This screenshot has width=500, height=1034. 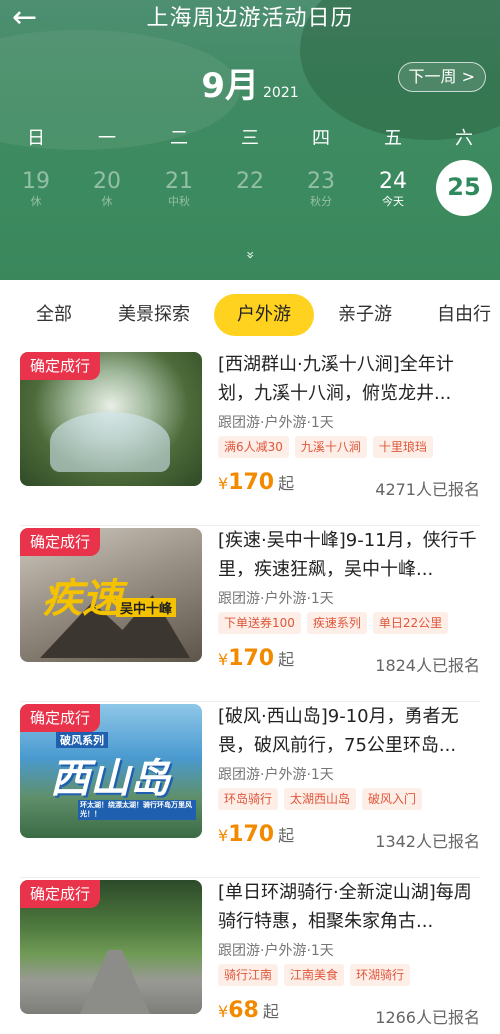 I want to click on date-number: 22, so click(x=250, y=181).